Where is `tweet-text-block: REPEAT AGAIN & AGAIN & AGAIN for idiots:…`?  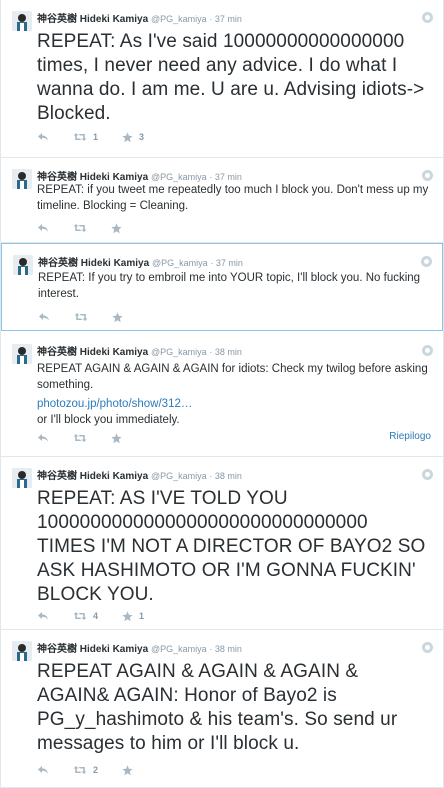 tweet-text-block: REPEAT AGAIN & AGAIN & AGAIN for idiots:… is located at coordinates (234, 394).